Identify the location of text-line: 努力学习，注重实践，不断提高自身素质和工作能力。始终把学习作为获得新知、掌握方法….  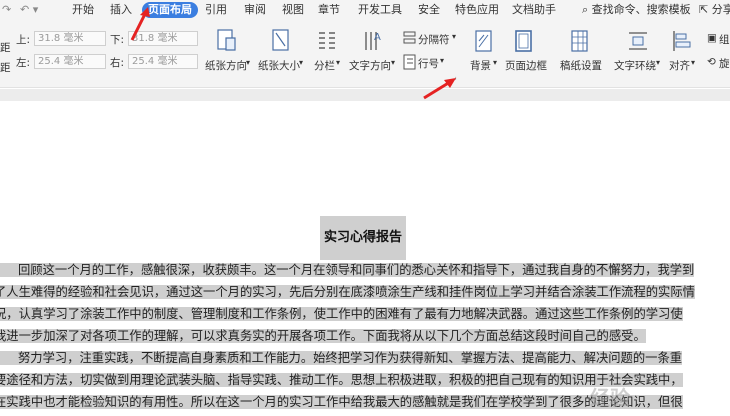
(341, 358).